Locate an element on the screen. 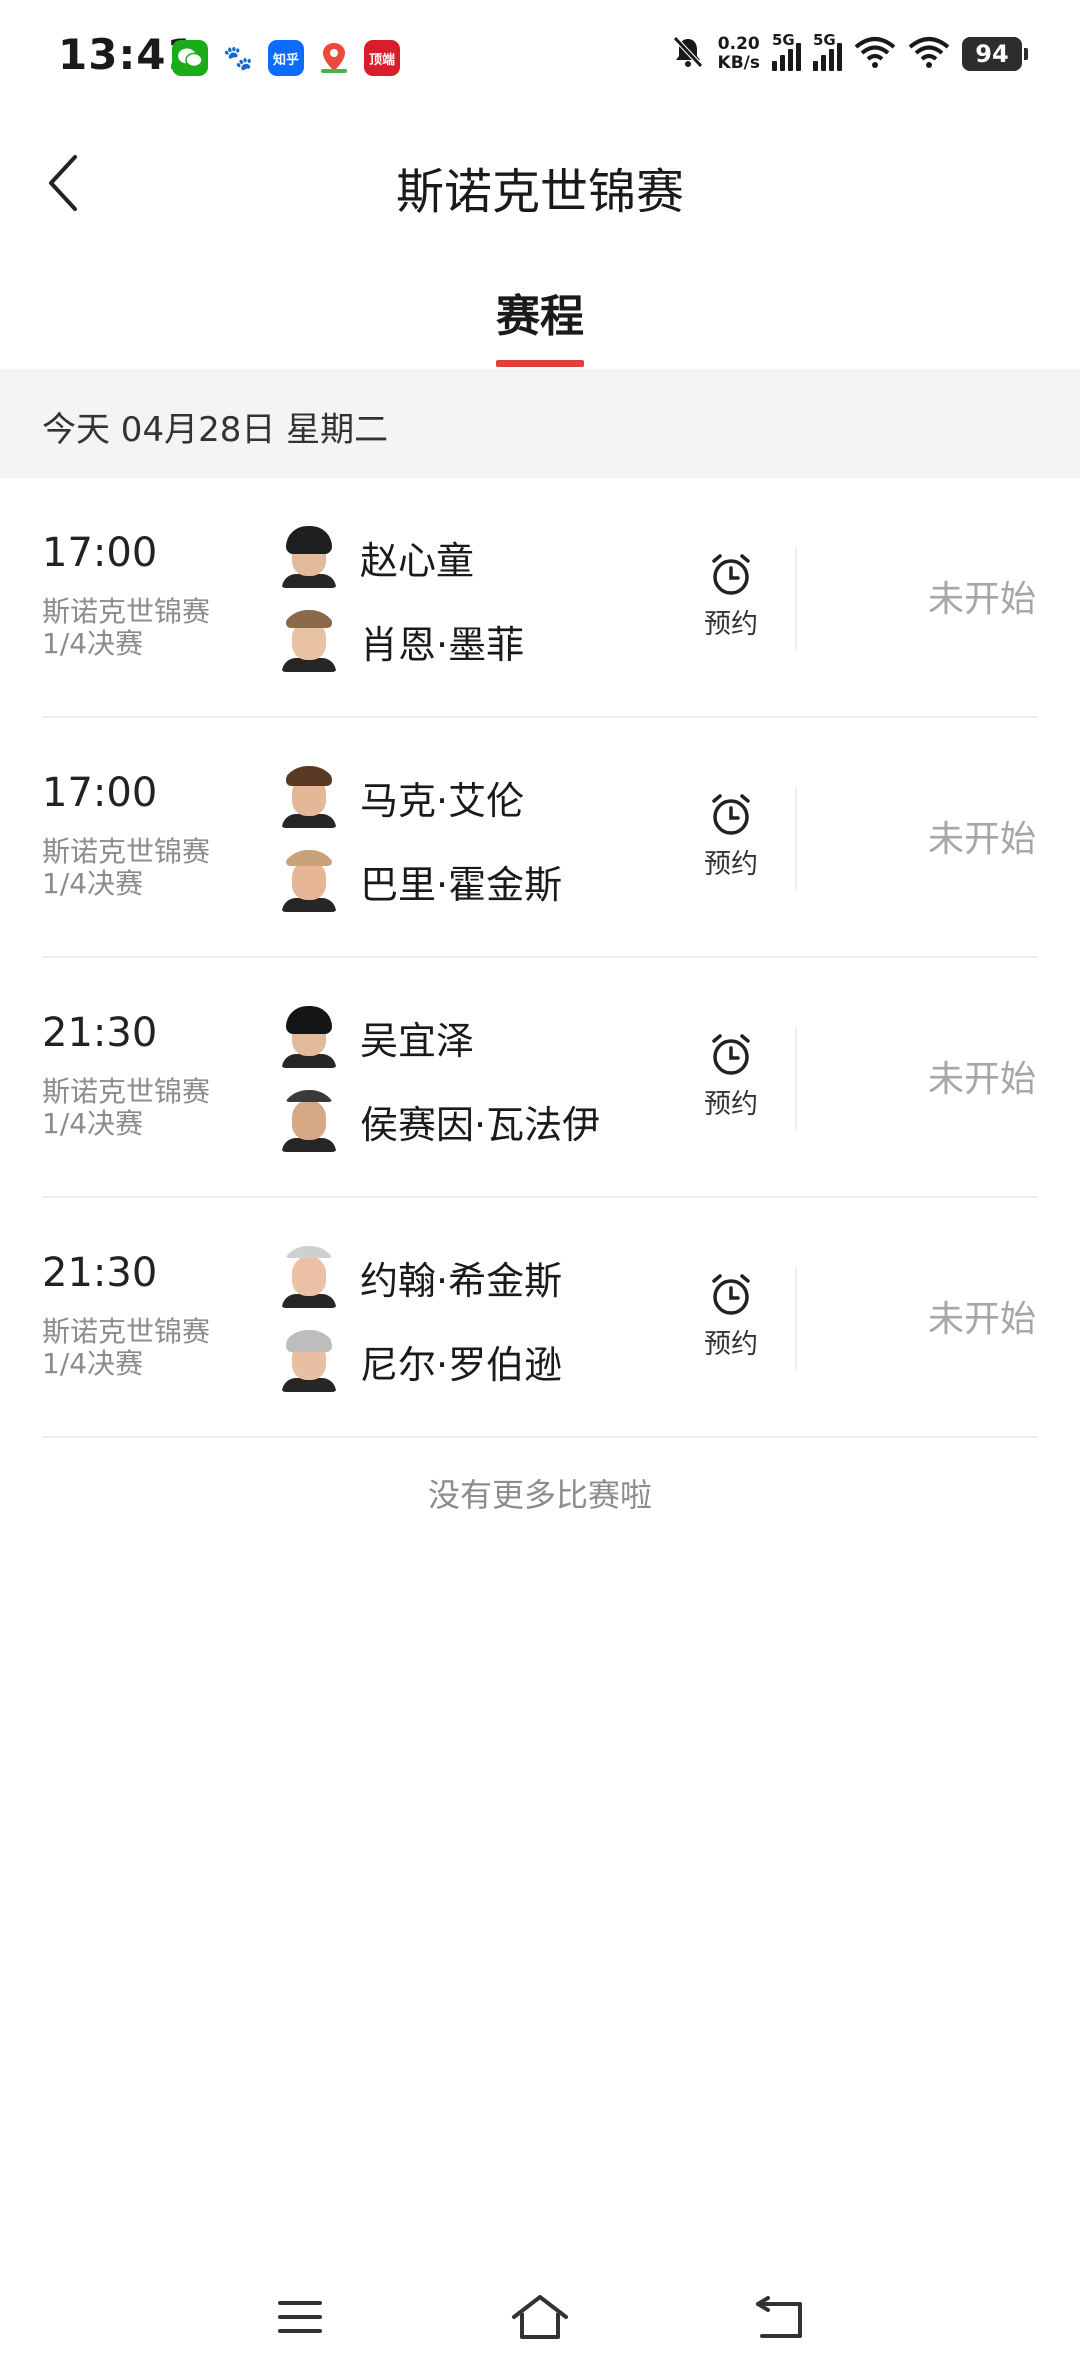  wifi-icon is located at coordinates (875, 54).